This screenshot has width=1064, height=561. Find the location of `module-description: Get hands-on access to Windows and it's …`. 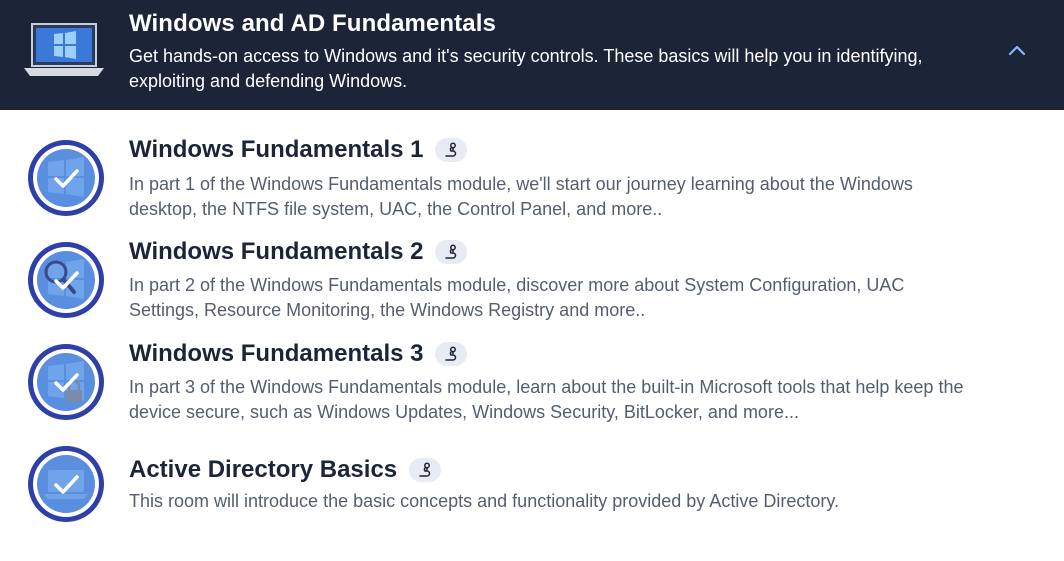

module-description: Get hands-on access to Windows and it's … is located at coordinates (526, 68).